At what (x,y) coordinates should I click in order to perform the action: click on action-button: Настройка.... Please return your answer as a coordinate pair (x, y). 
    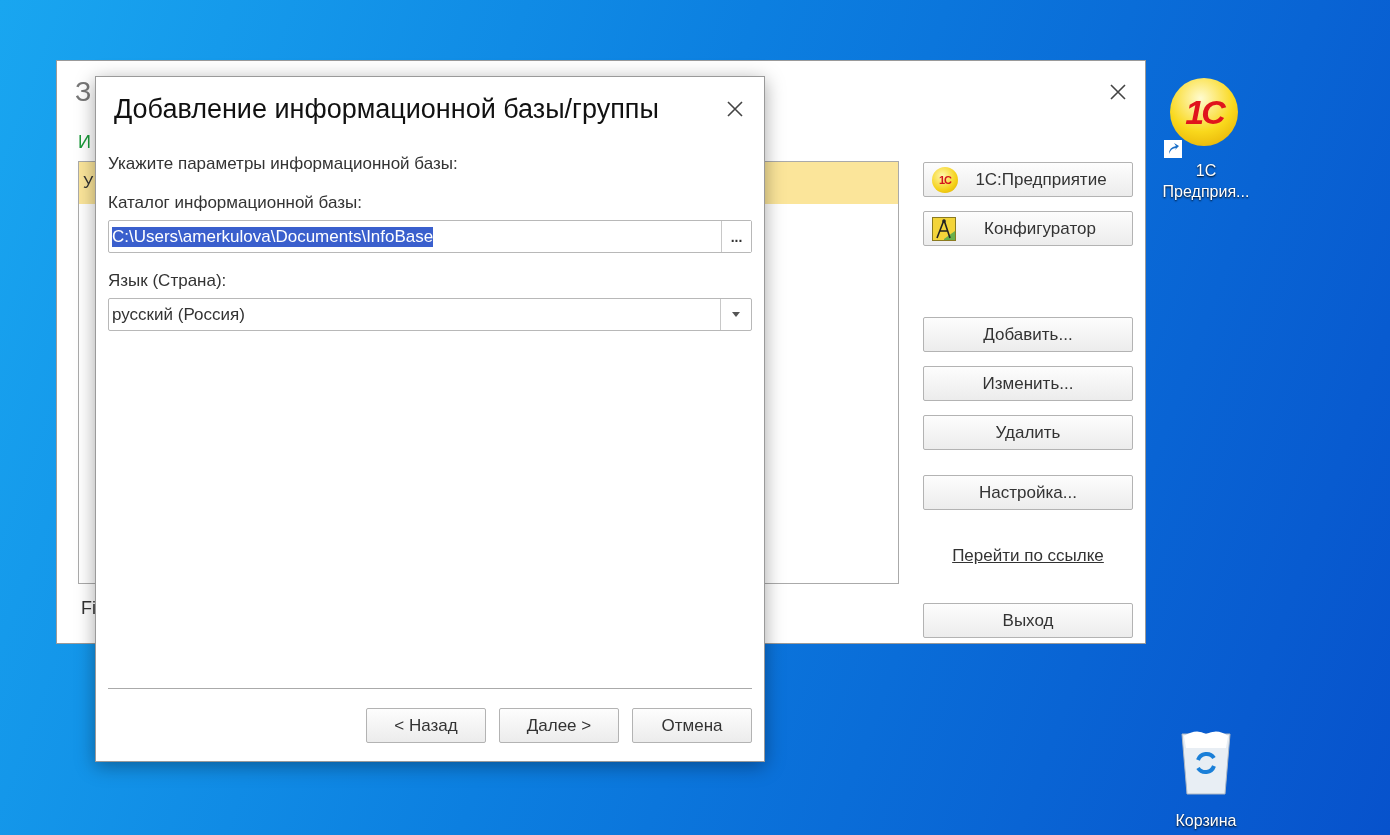
    Looking at the image, I should click on (1028, 492).